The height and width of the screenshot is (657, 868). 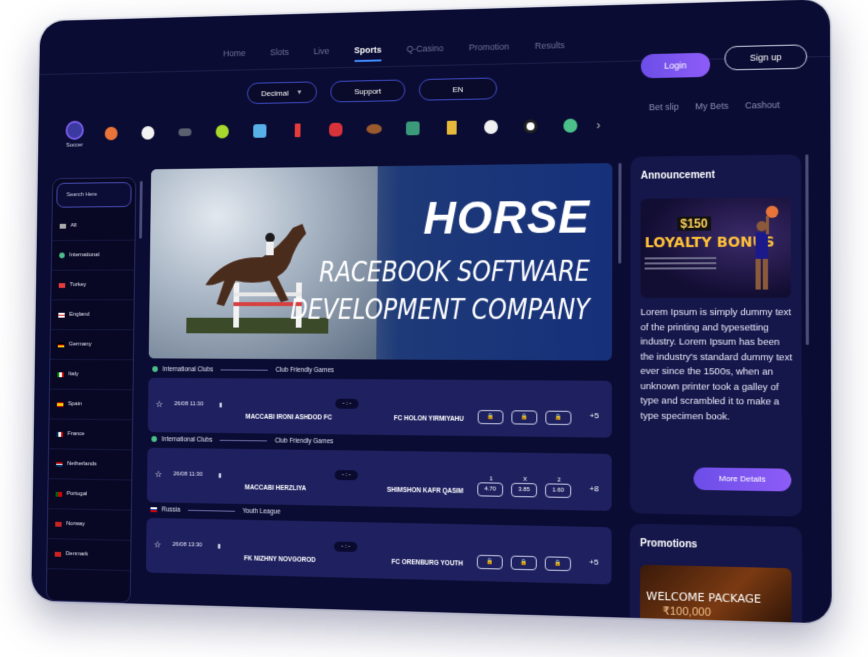 I want to click on odd-label: 1, so click(x=491, y=479).